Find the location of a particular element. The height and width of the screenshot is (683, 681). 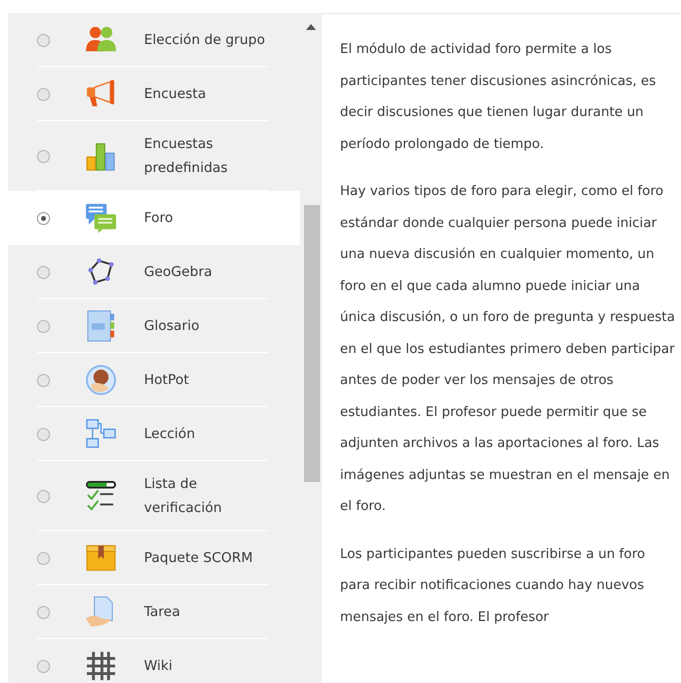

activity-item: Lista de verificación is located at coordinates (154, 496).